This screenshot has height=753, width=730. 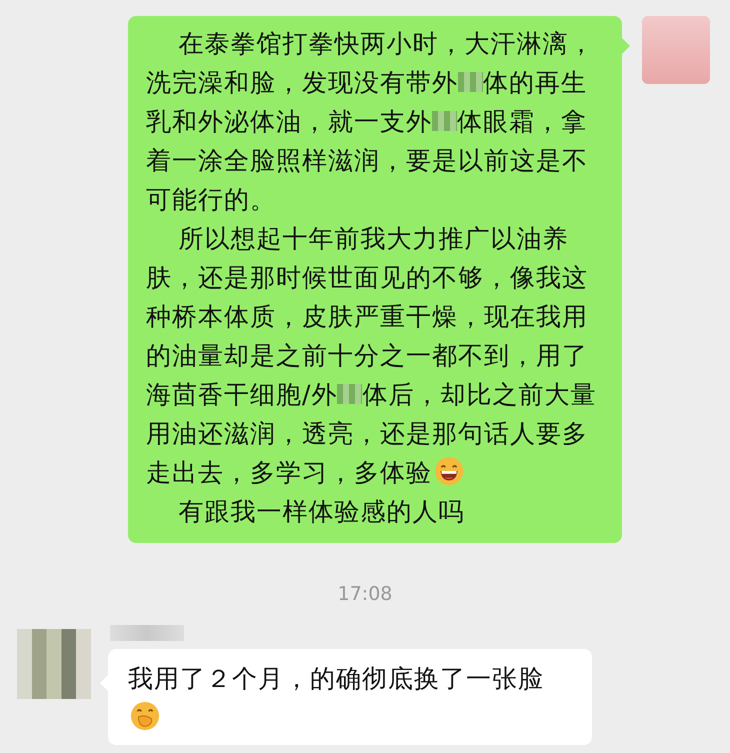 What do you see at coordinates (365, 594) in the screenshot?
I see `timestamp: 17:08` at bounding box center [365, 594].